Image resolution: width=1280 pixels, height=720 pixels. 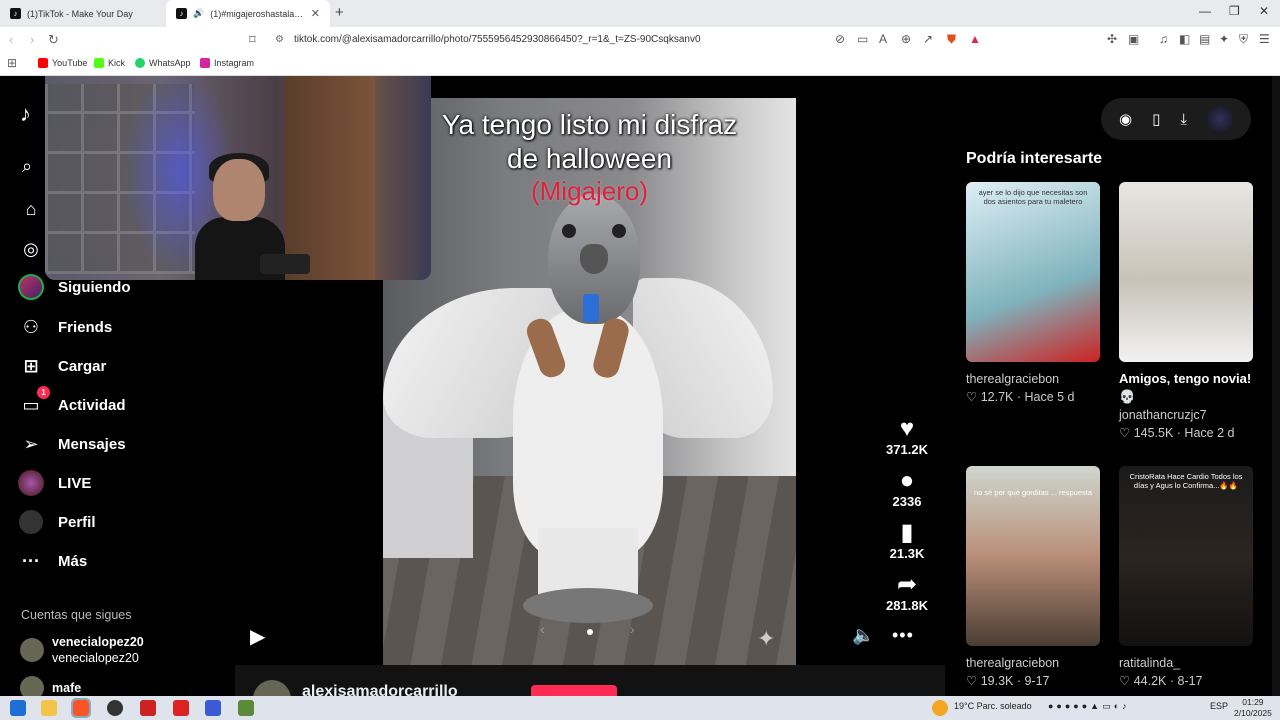 What do you see at coordinates (50, 686) in the screenshot?
I see `following-account: mafe` at bounding box center [50, 686].